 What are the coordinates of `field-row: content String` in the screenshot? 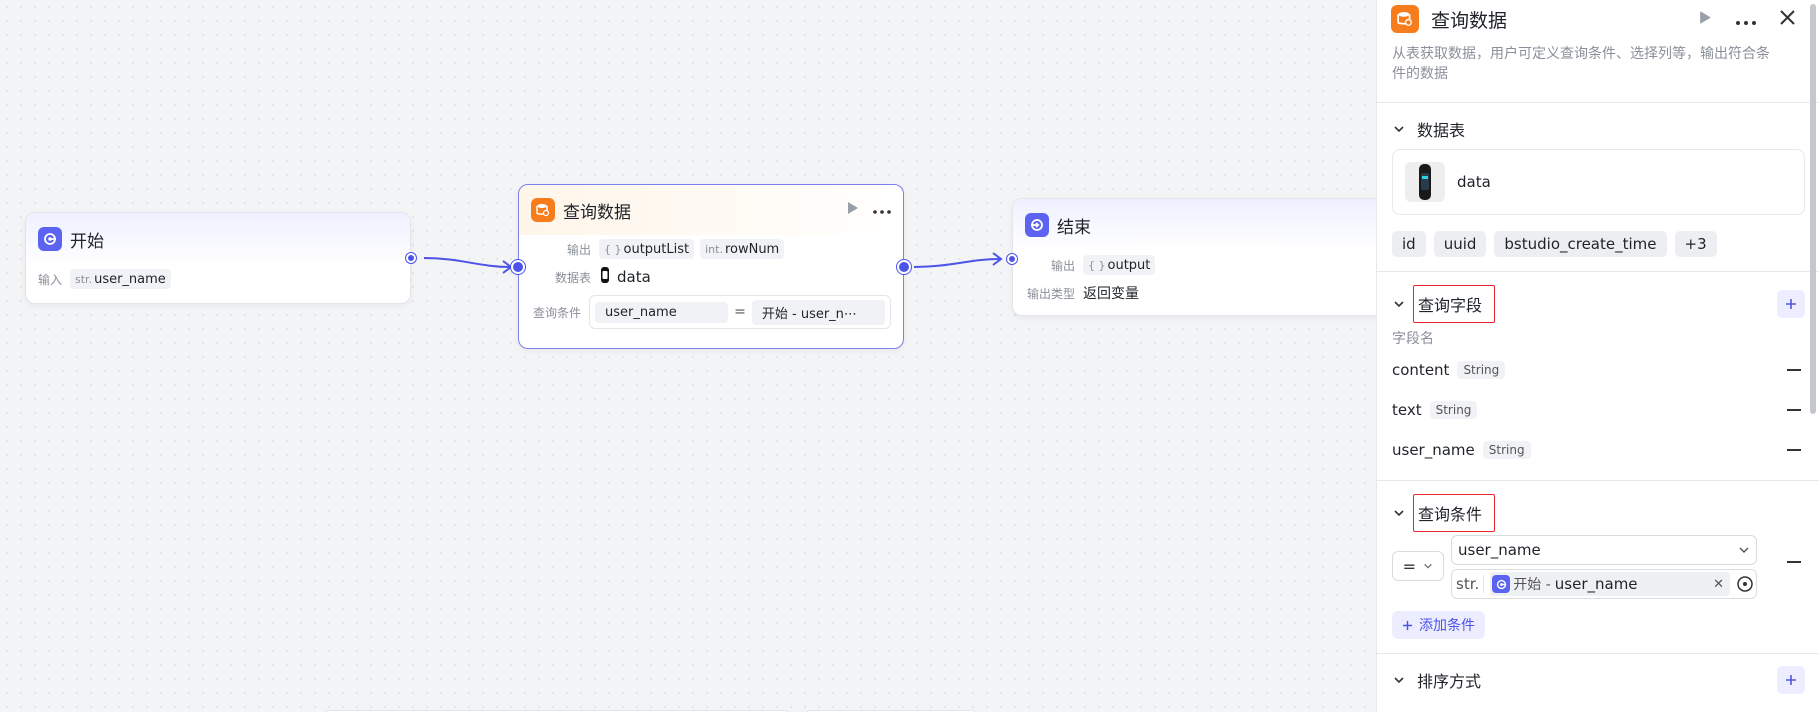 It's located at (1598, 370).